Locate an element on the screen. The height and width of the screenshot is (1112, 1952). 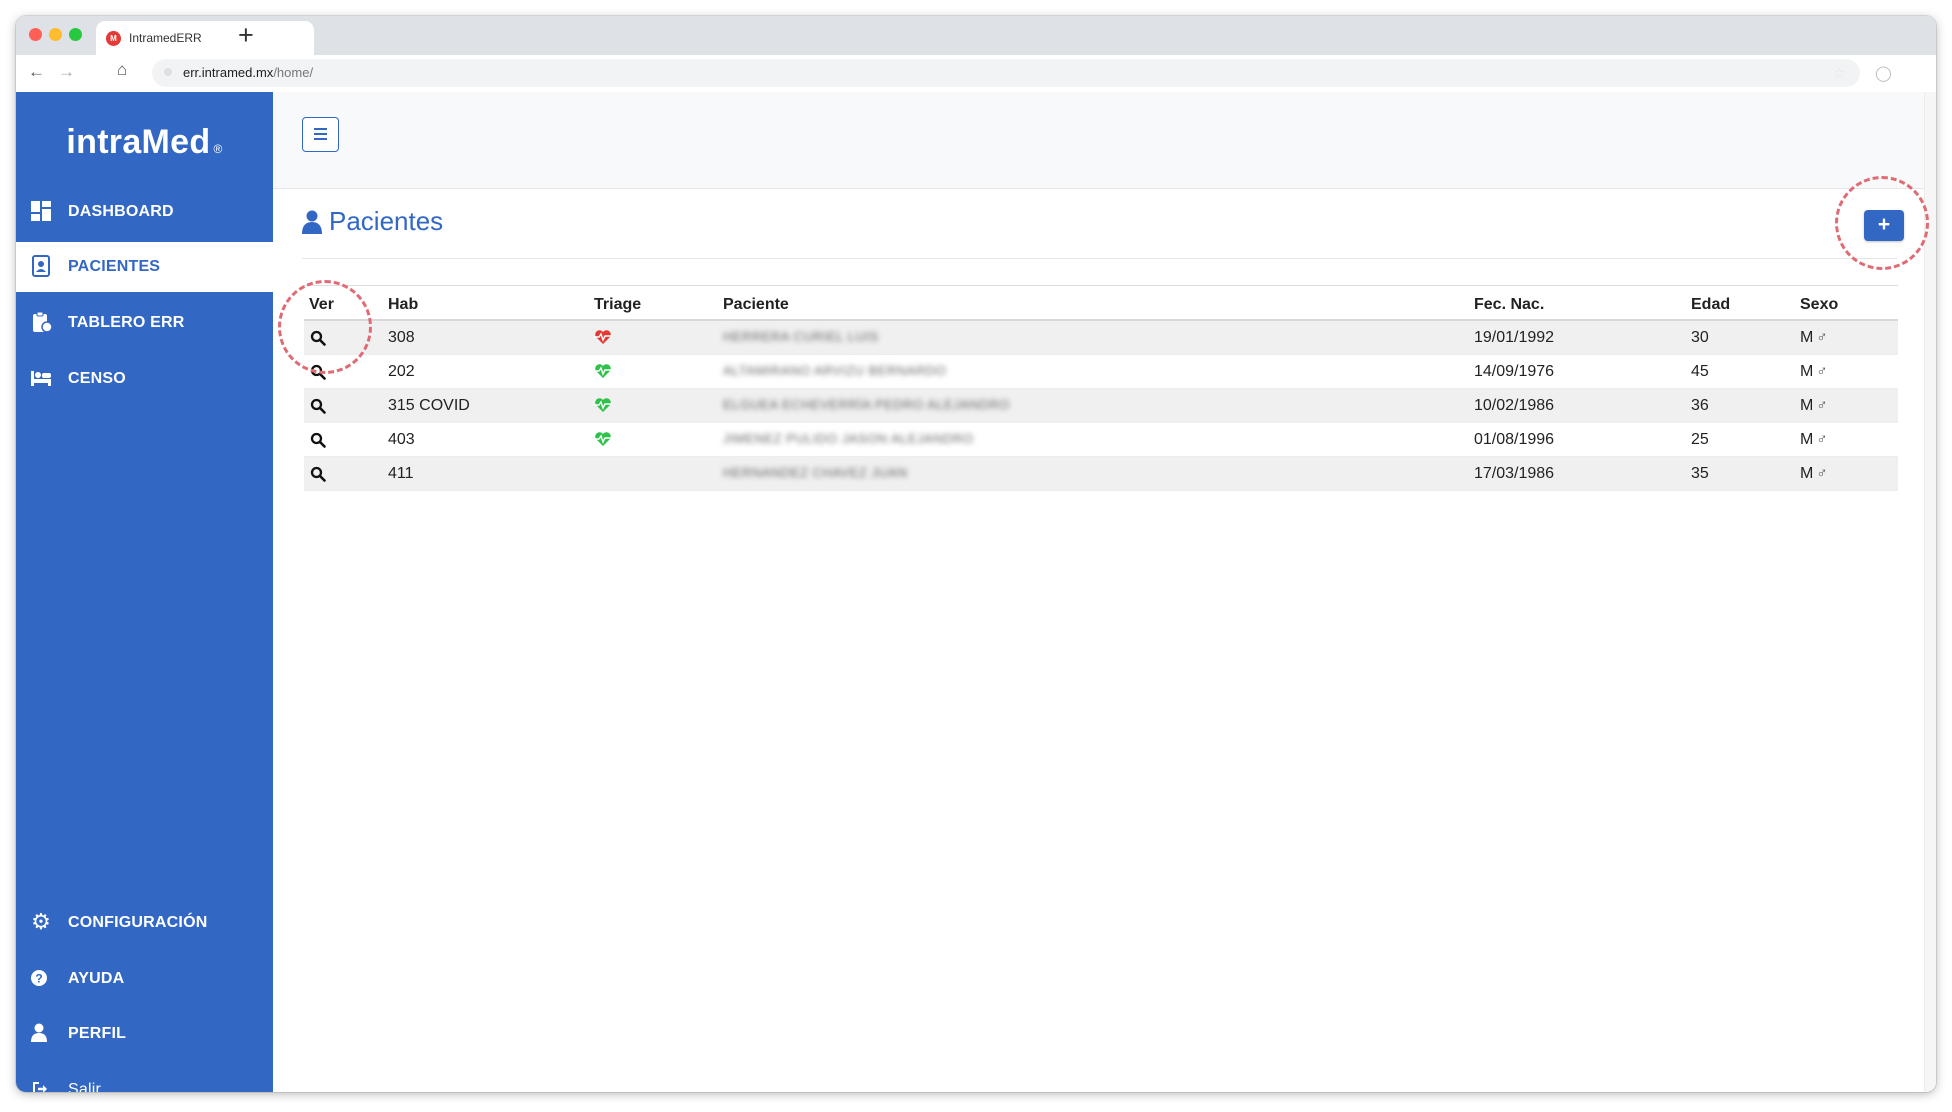
url-host: err.intramed.mx is located at coordinates (228, 72).